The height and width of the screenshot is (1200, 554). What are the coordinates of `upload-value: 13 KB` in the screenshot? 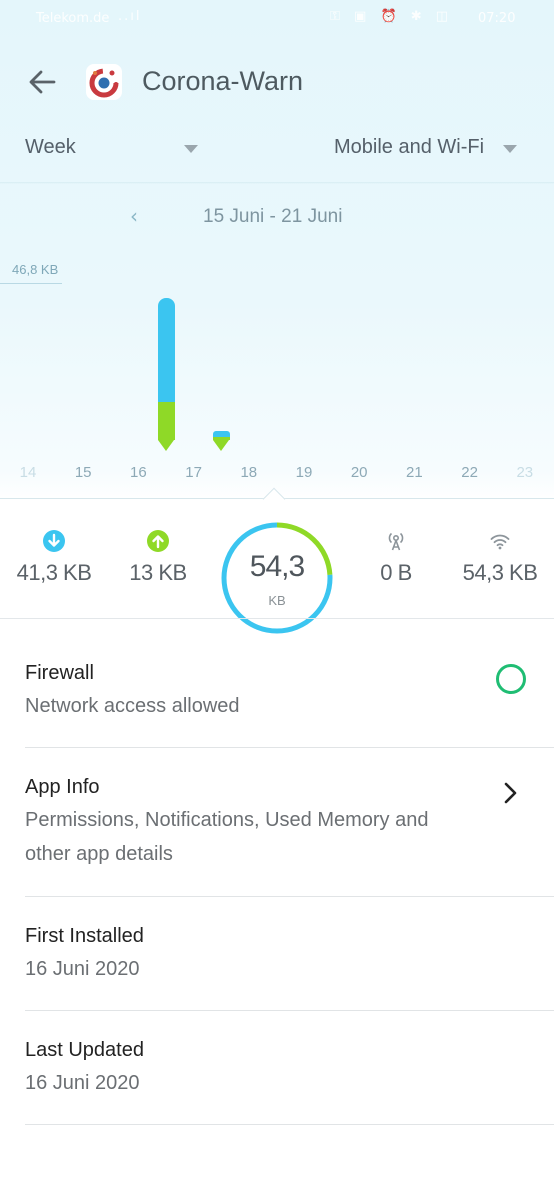 It's located at (158, 572).